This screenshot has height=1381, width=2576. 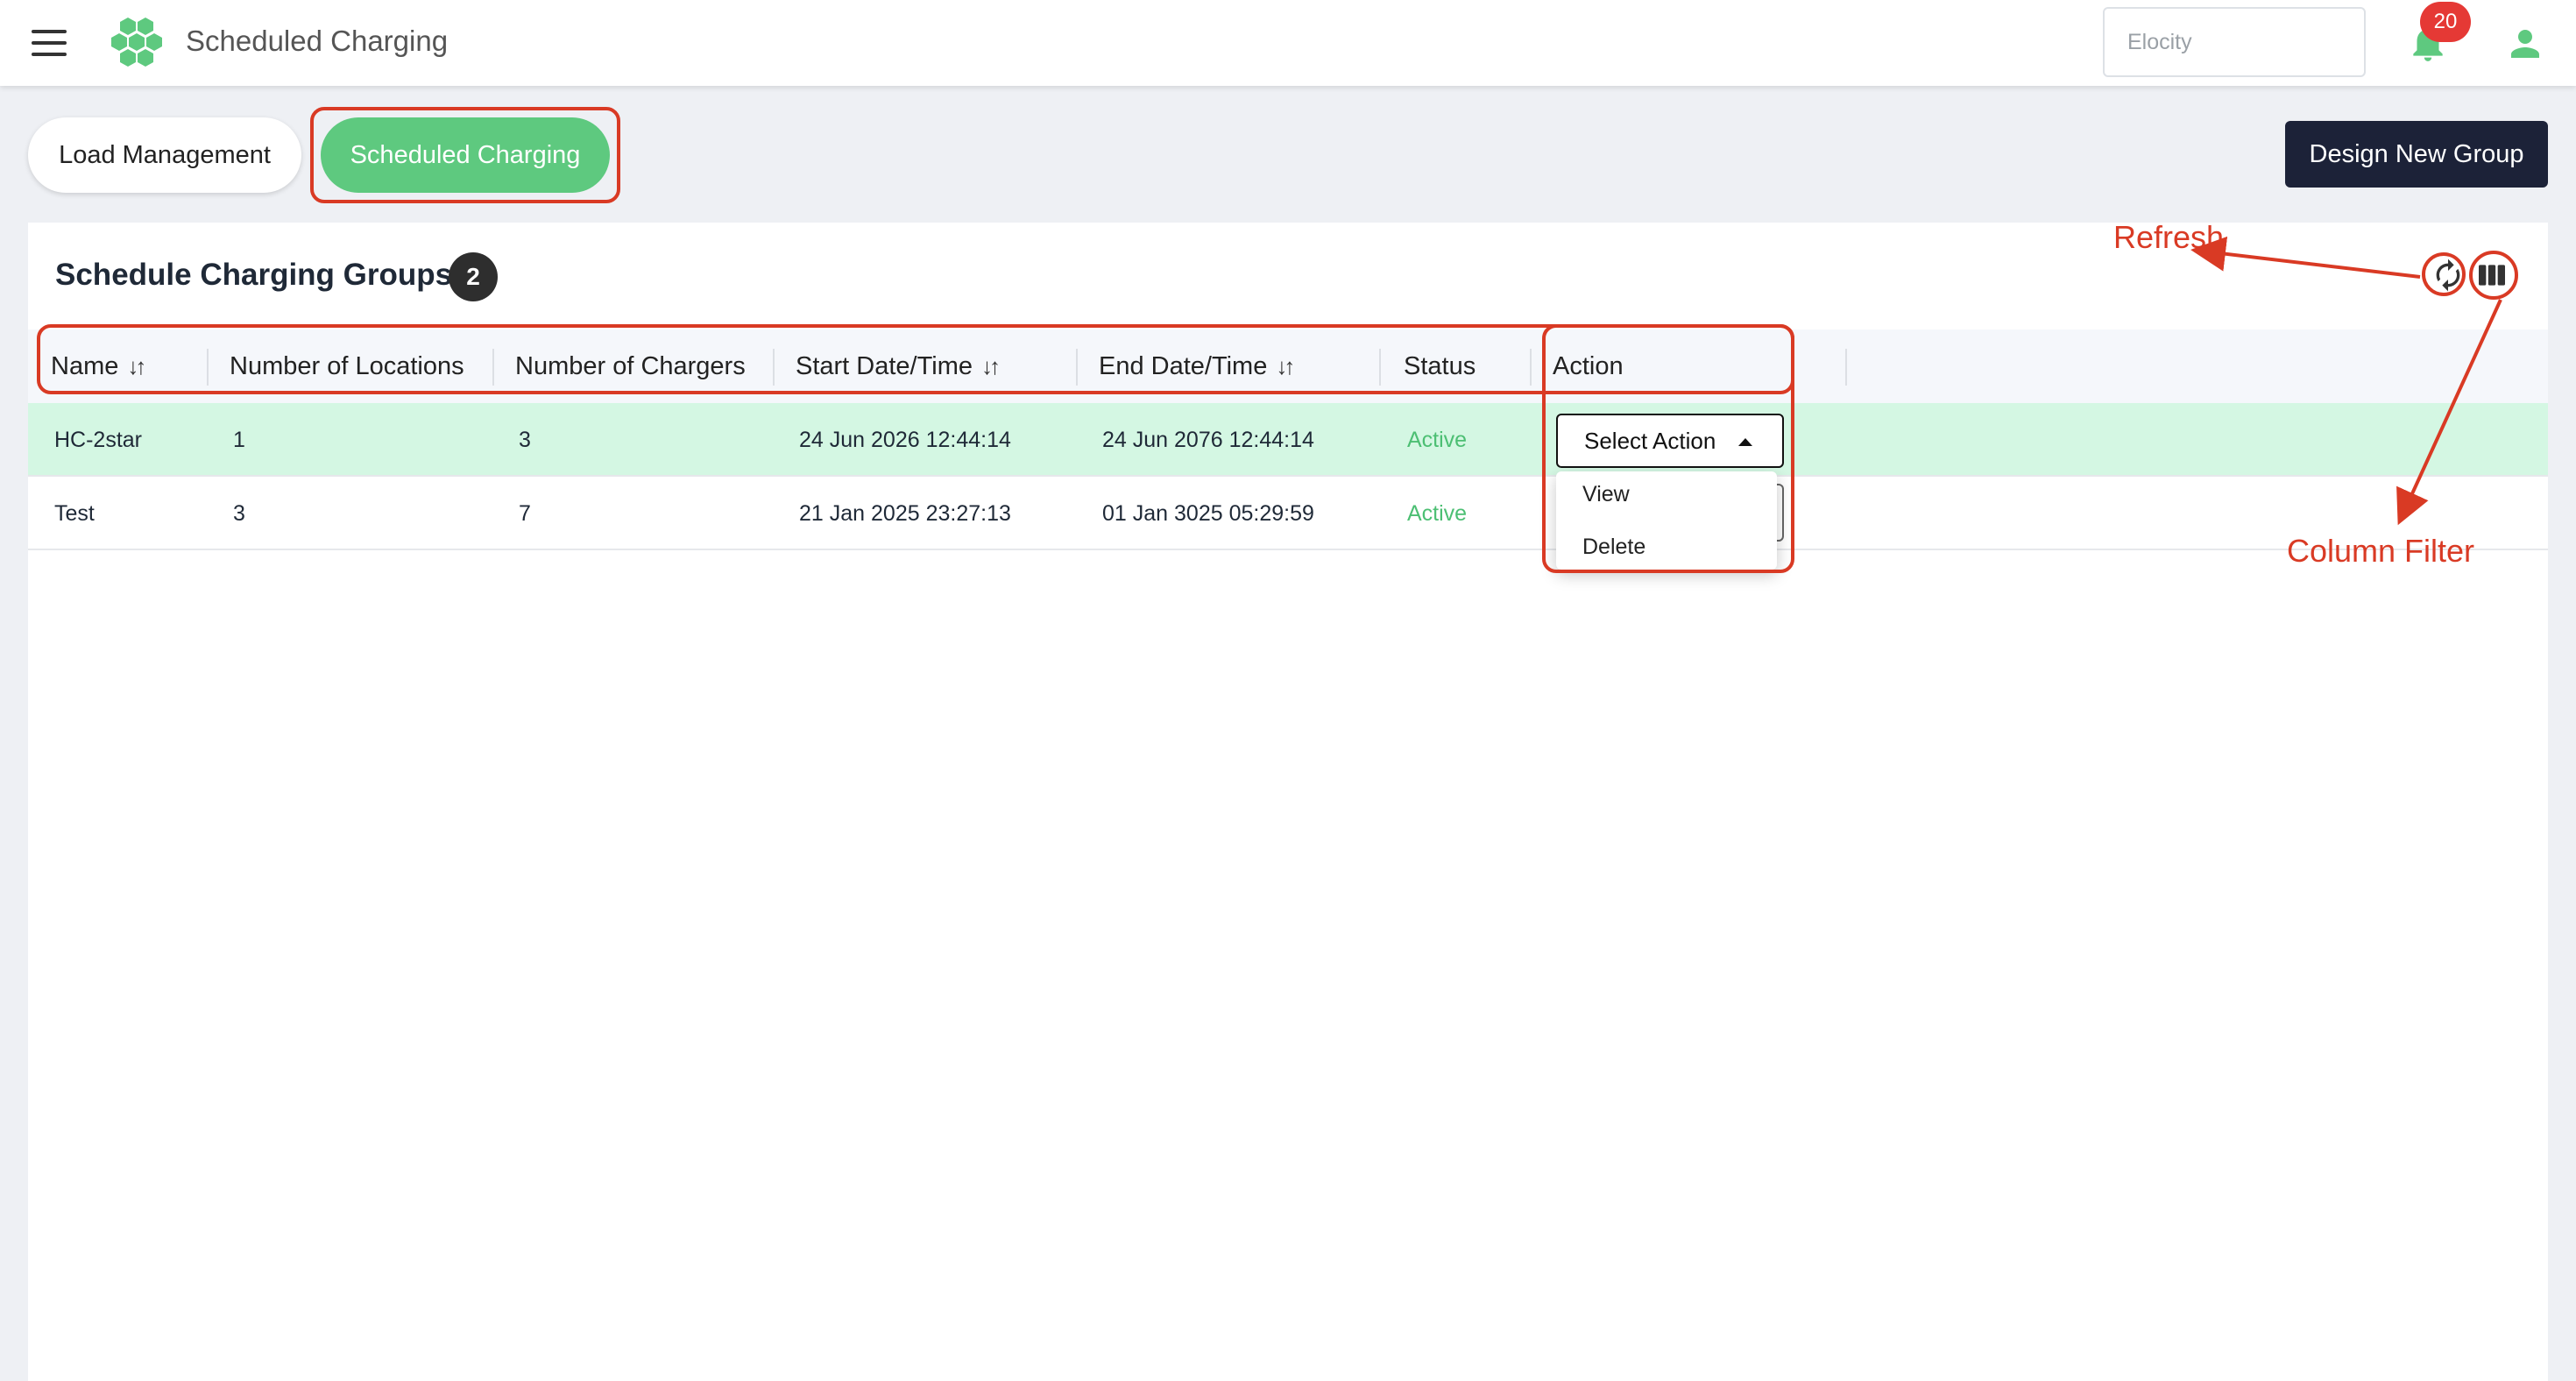 I want to click on card-title: Schedule Charging Groups, so click(x=254, y=275).